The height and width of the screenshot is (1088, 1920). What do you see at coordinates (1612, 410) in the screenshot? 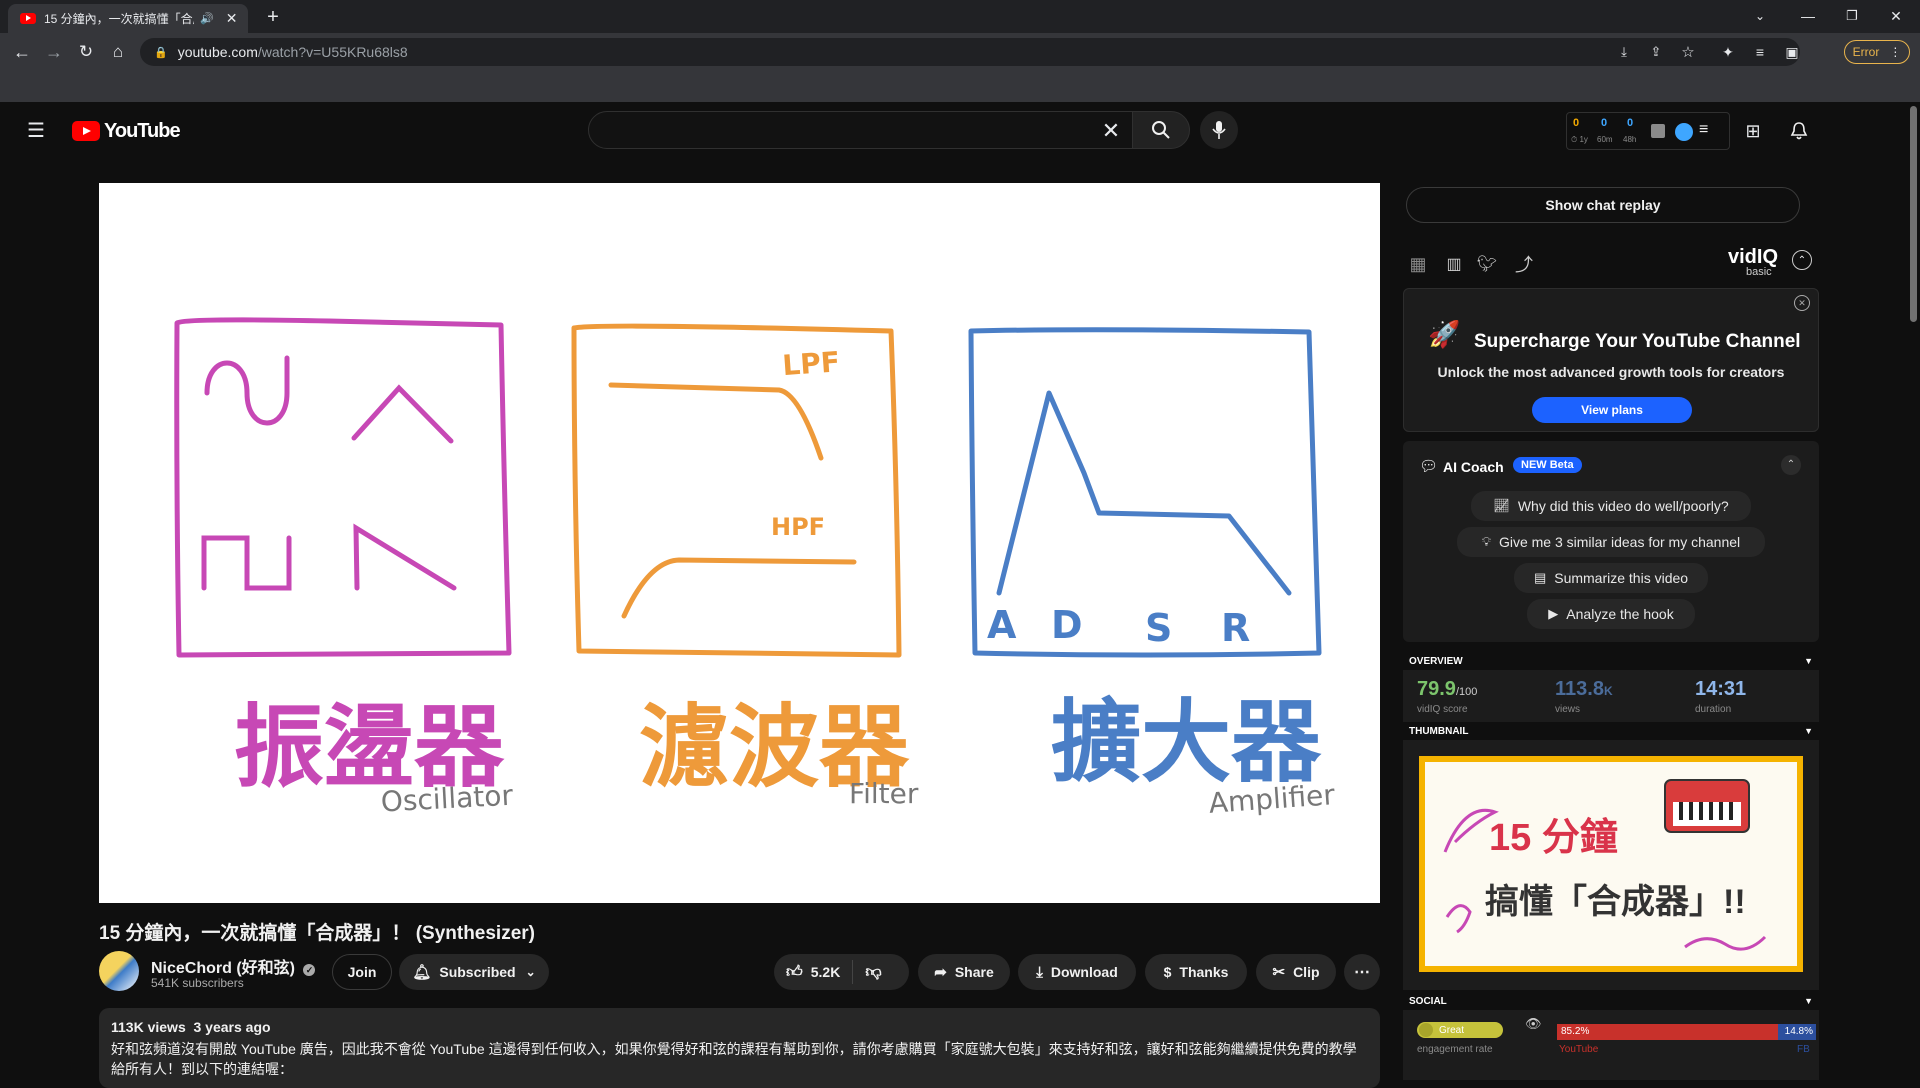
I see `view-plans-button: View plans` at bounding box center [1612, 410].